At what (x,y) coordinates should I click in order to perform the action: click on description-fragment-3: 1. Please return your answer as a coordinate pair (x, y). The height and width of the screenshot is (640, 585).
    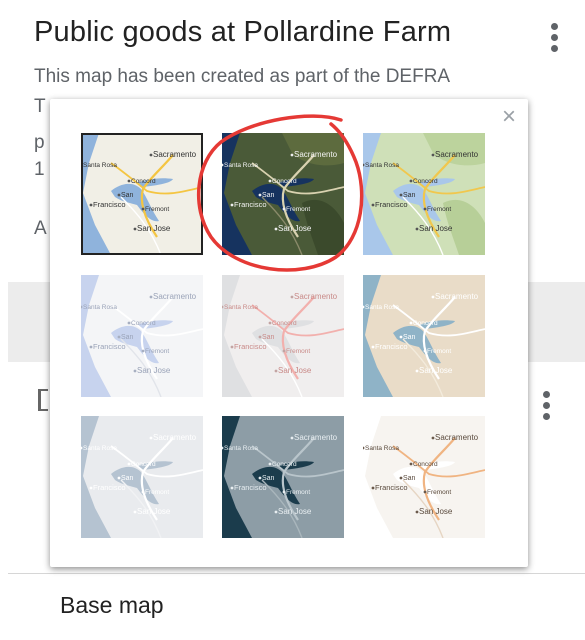
    Looking at the image, I should click on (39, 169).